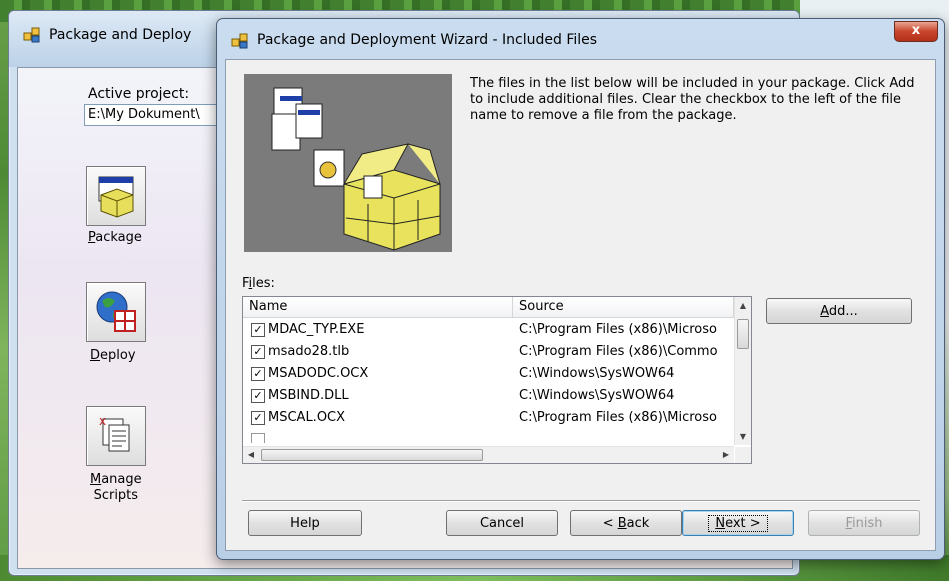  I want to click on close-button: x, so click(916, 31).